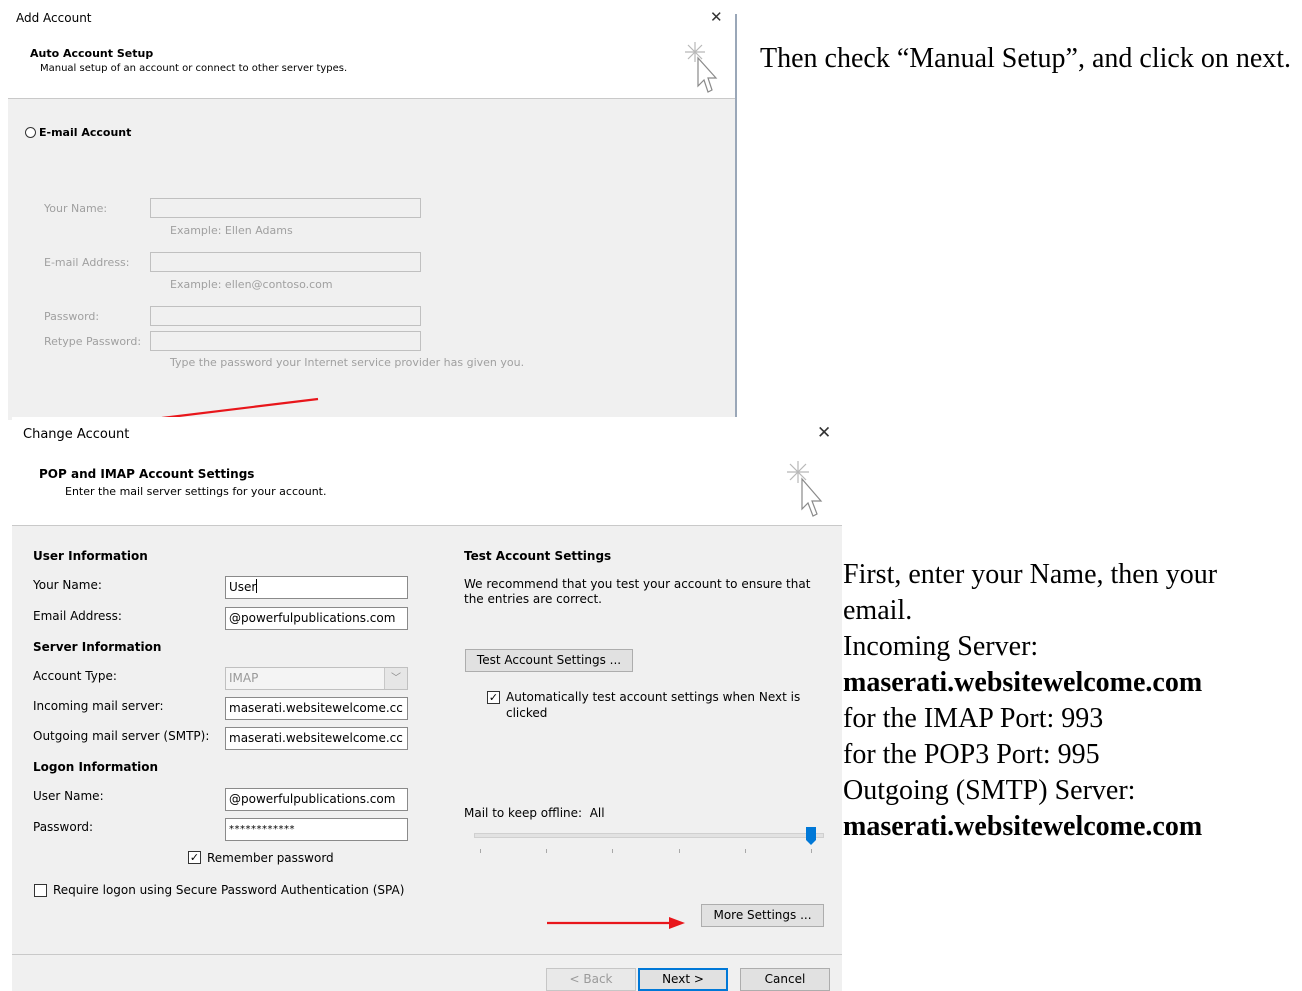  I want to click on user-name-field: @powerfulpublications.com, so click(316, 799).